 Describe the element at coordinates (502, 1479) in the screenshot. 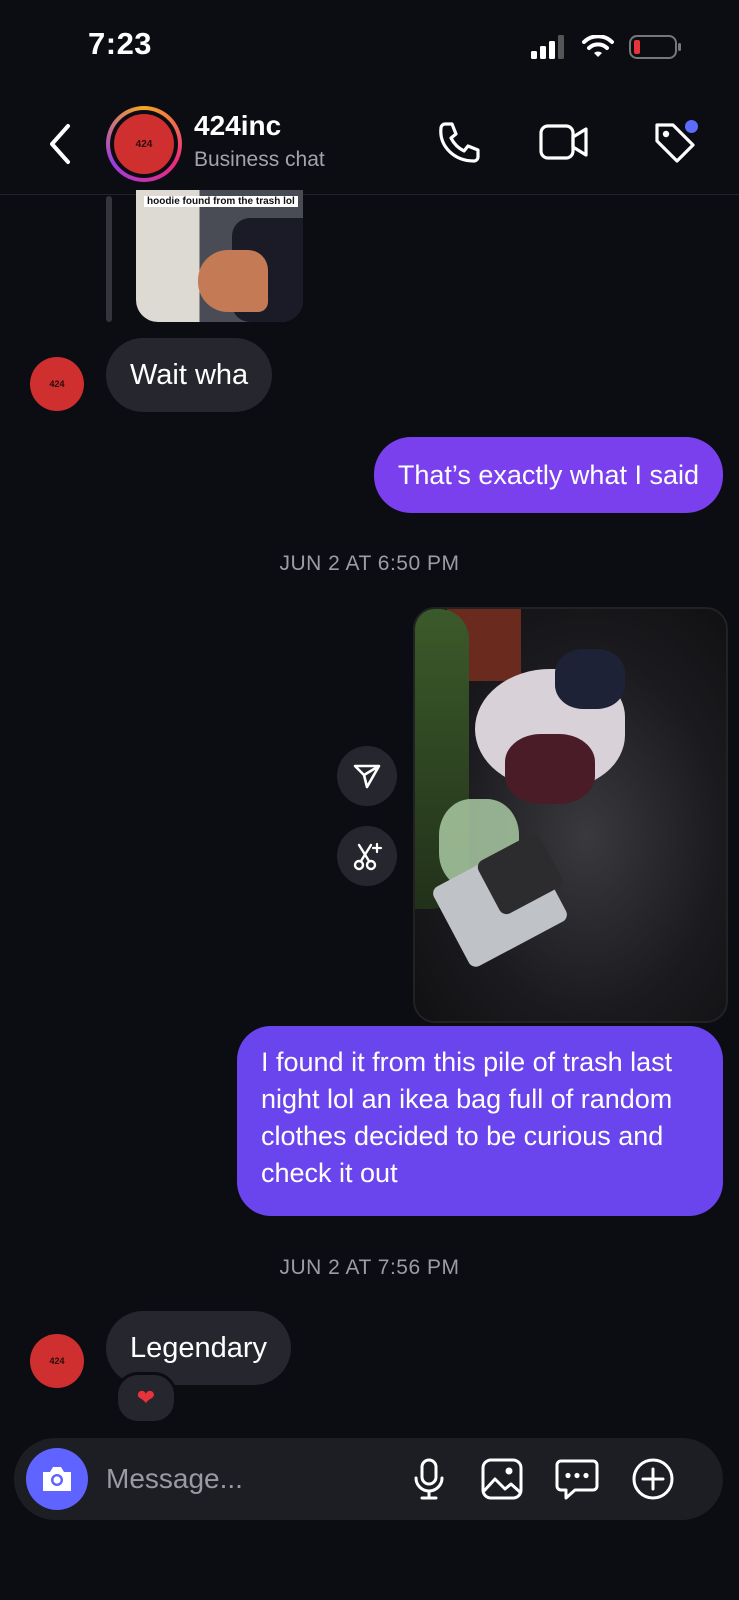

I see `gallery-icon` at that location.